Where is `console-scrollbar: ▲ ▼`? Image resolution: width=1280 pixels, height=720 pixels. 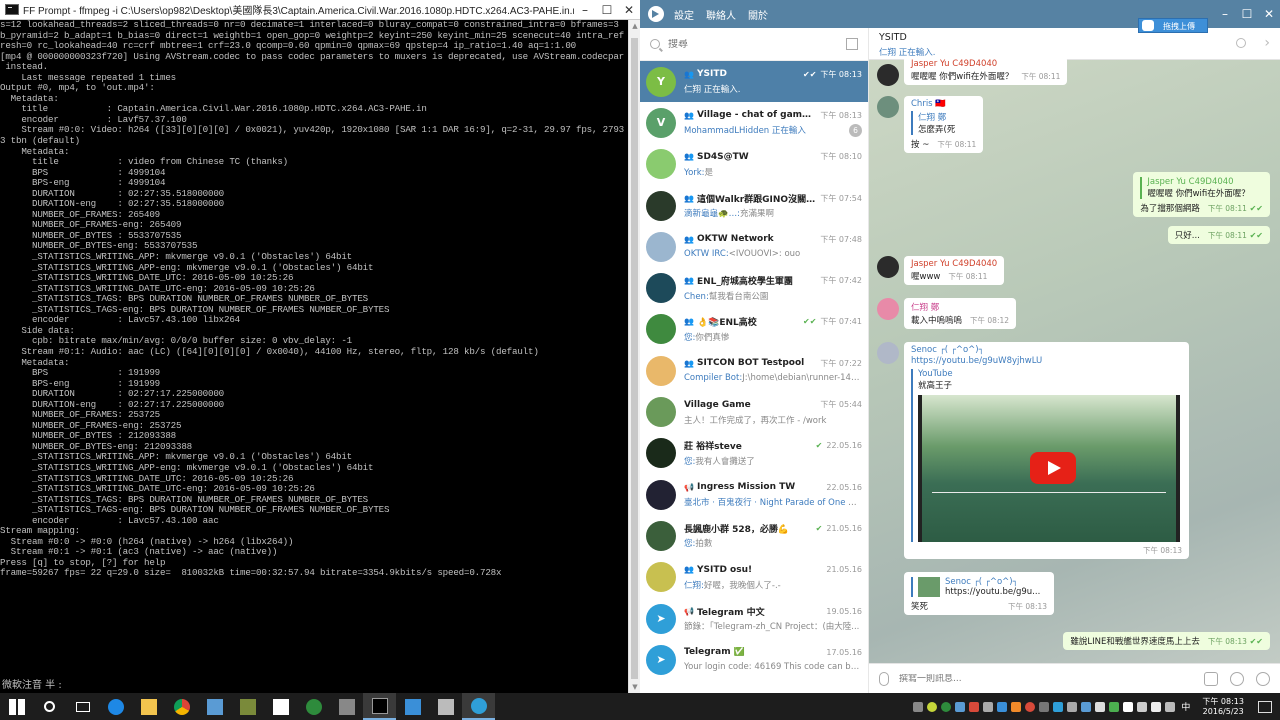
console-scrollbar: ▲ ▼ is located at coordinates (634, 356).